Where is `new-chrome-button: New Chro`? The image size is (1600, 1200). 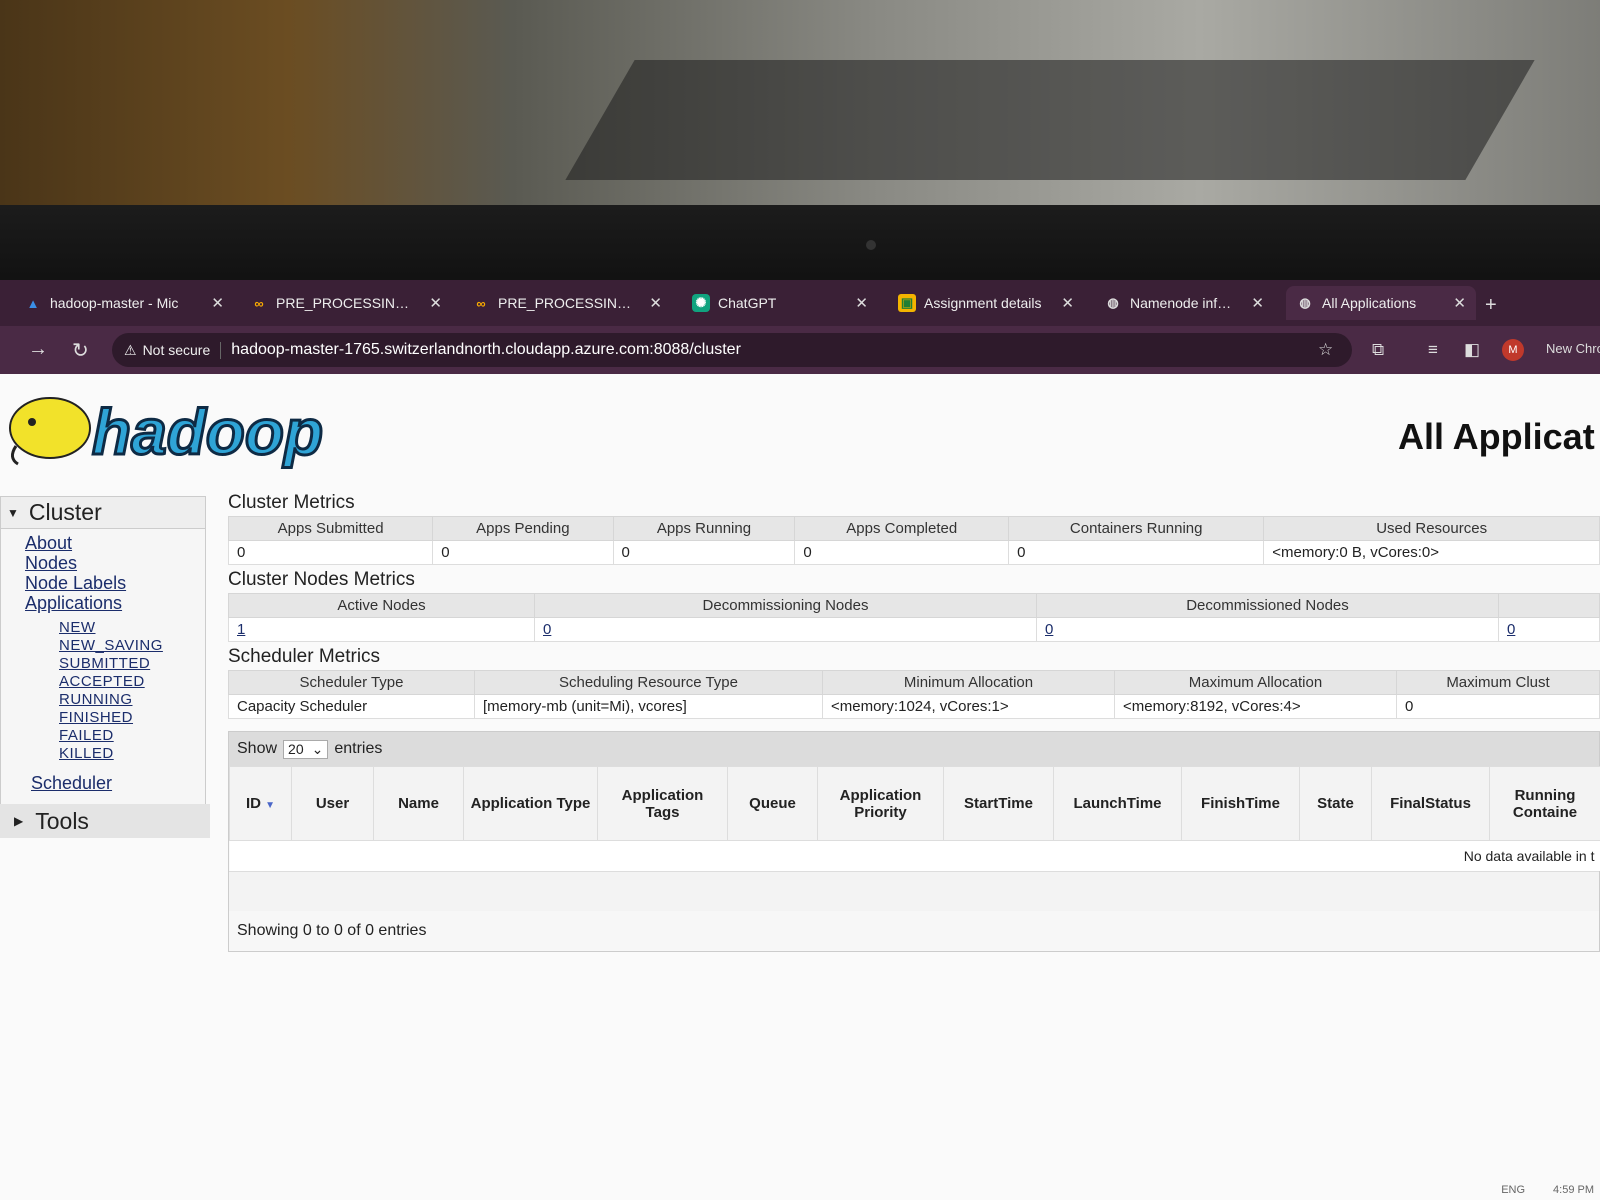
new-chrome-button: New Chro is located at coordinates (1573, 348).